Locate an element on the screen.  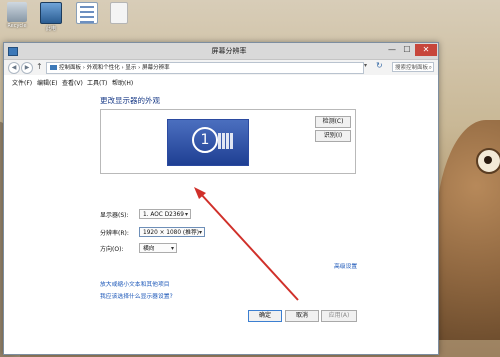
advanced-settings-link: 高级设置 is located at coordinates (345, 265).